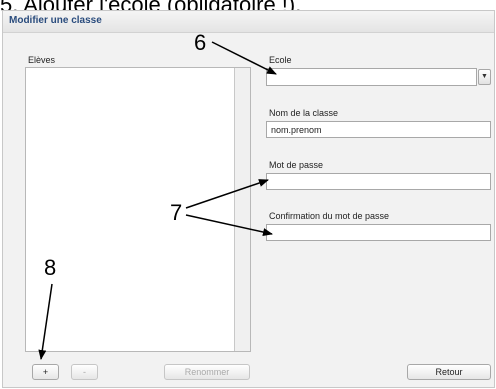  I want to click on arrow-6-to-ecole, so click(244, 58).